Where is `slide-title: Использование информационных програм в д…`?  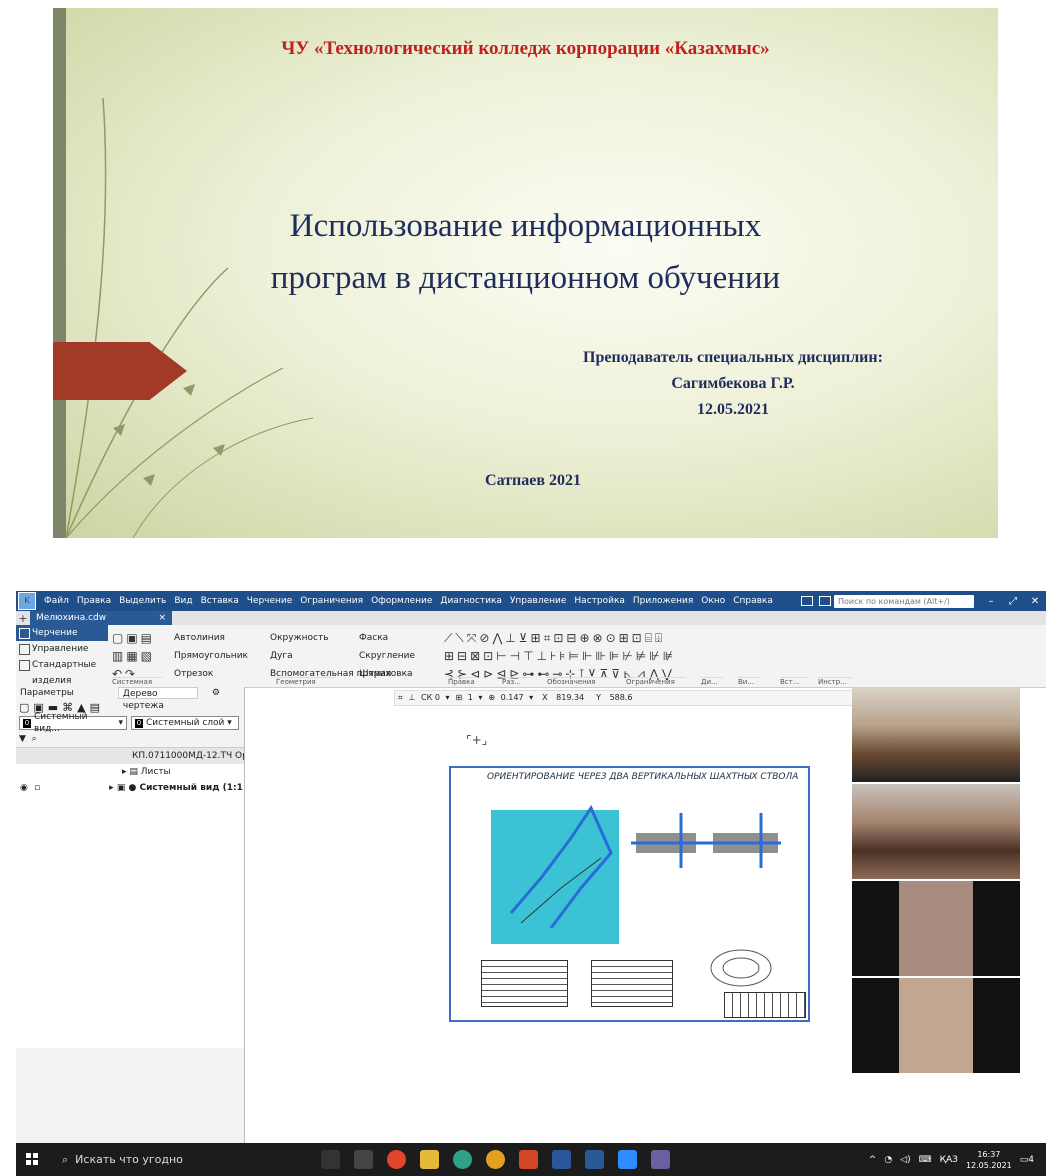 slide-title: Использование информационных програм в д… is located at coordinates (525, 252).